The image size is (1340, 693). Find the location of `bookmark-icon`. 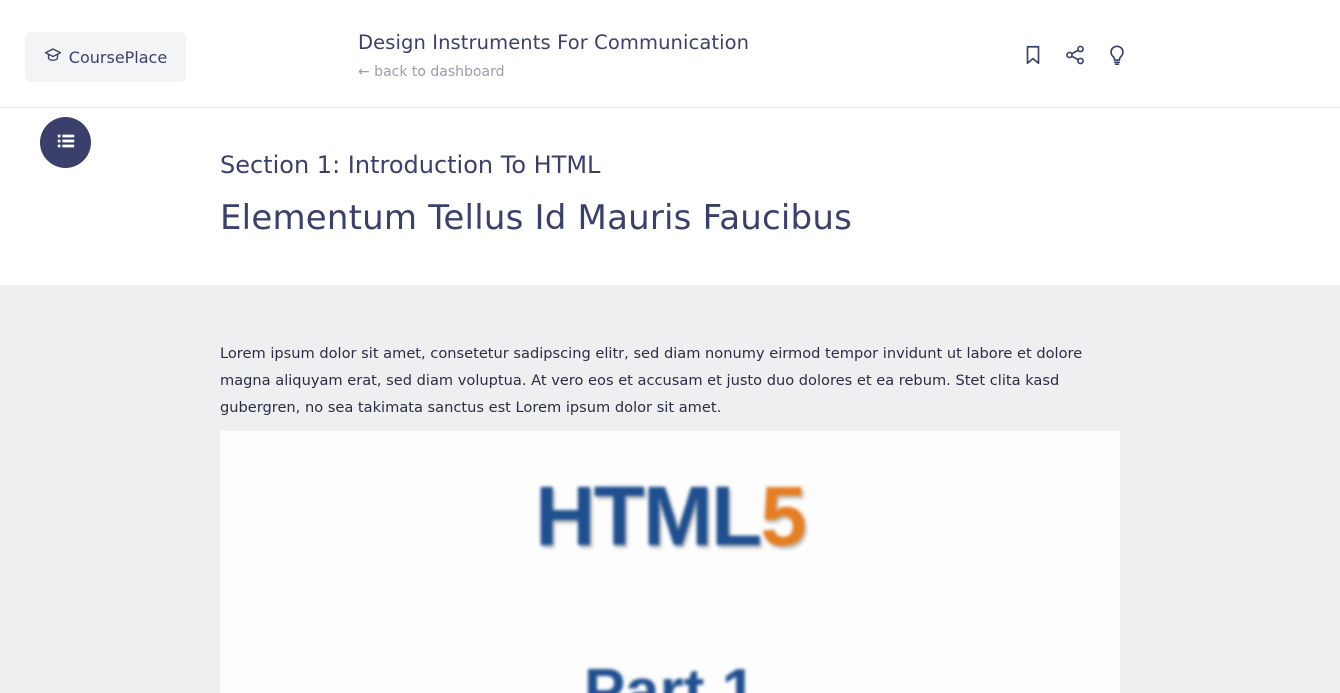

bookmark-icon is located at coordinates (1033, 55).